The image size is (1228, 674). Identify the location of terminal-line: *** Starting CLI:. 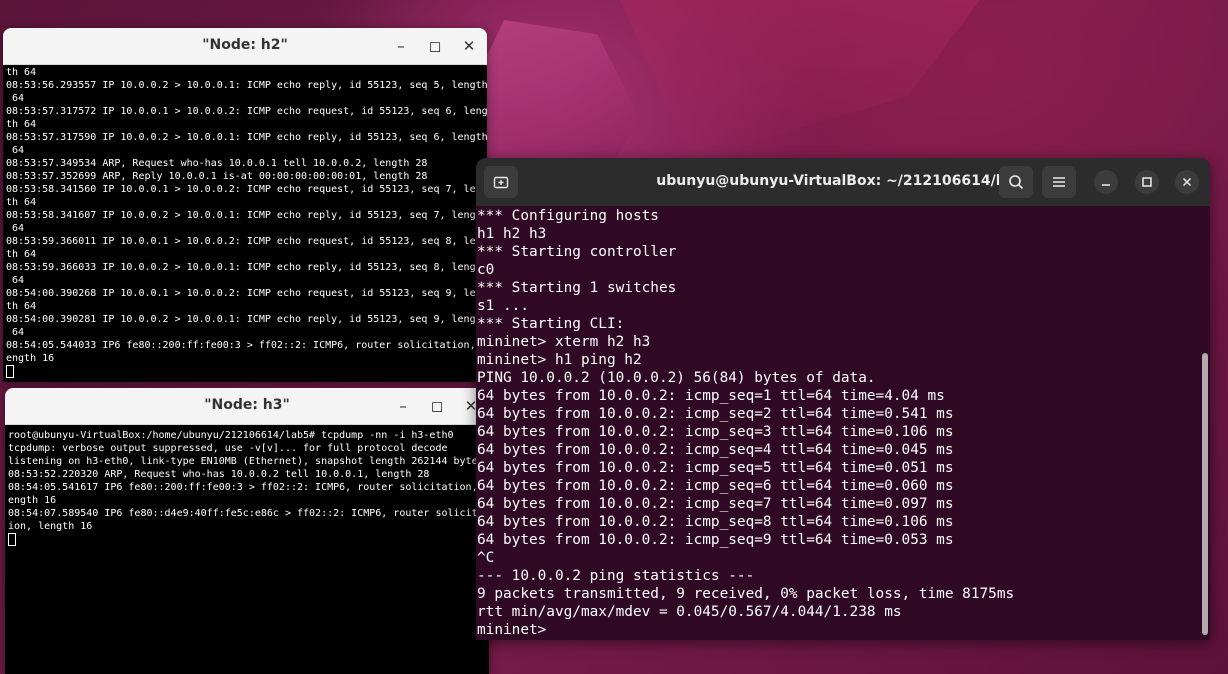
(551, 324).